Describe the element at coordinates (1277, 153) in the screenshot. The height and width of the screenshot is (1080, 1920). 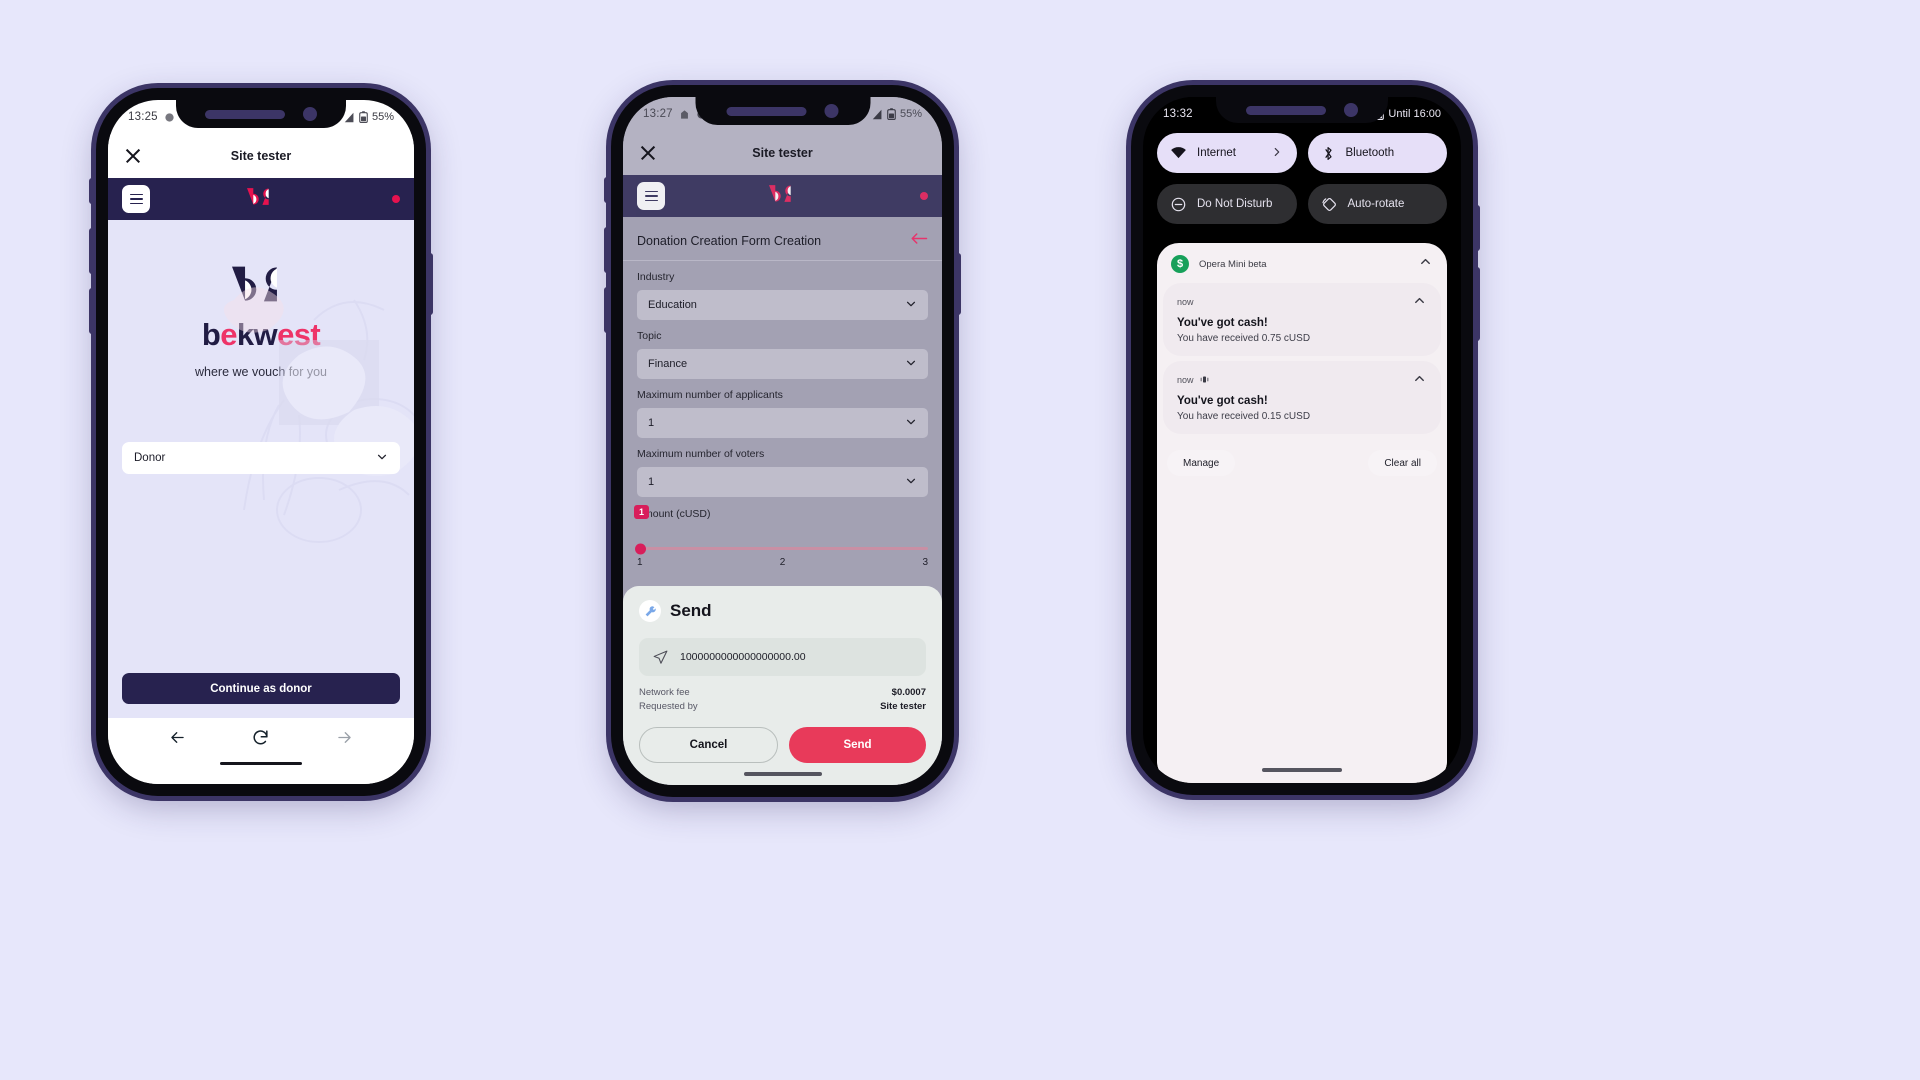
I see `chevron-right-icon` at that location.